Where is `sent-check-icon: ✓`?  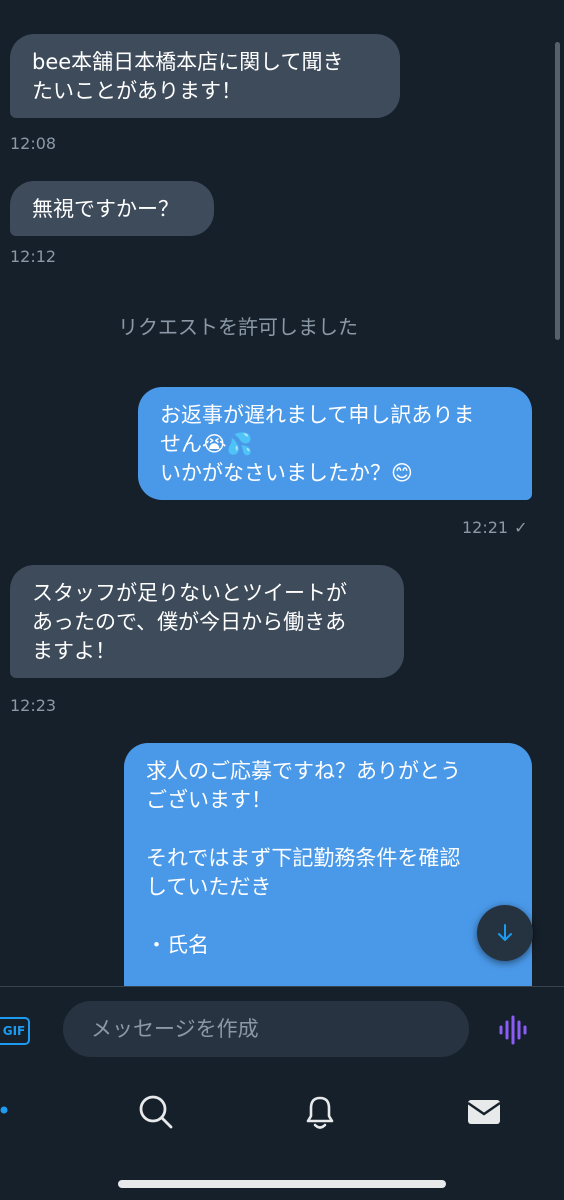 sent-check-icon: ✓ is located at coordinates (521, 527).